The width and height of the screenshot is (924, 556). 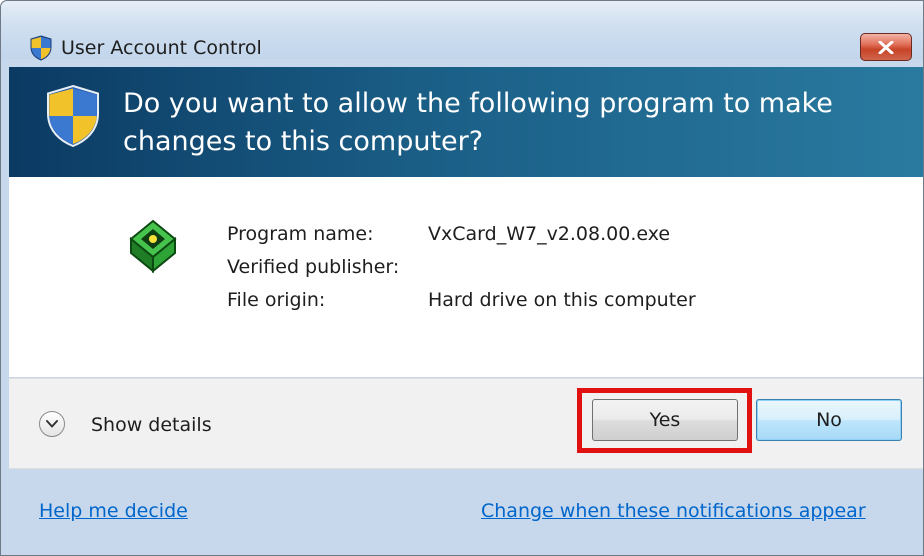 I want to click on program-name-value: VxCard_W7_v2.08.00.exe, so click(x=549, y=234).